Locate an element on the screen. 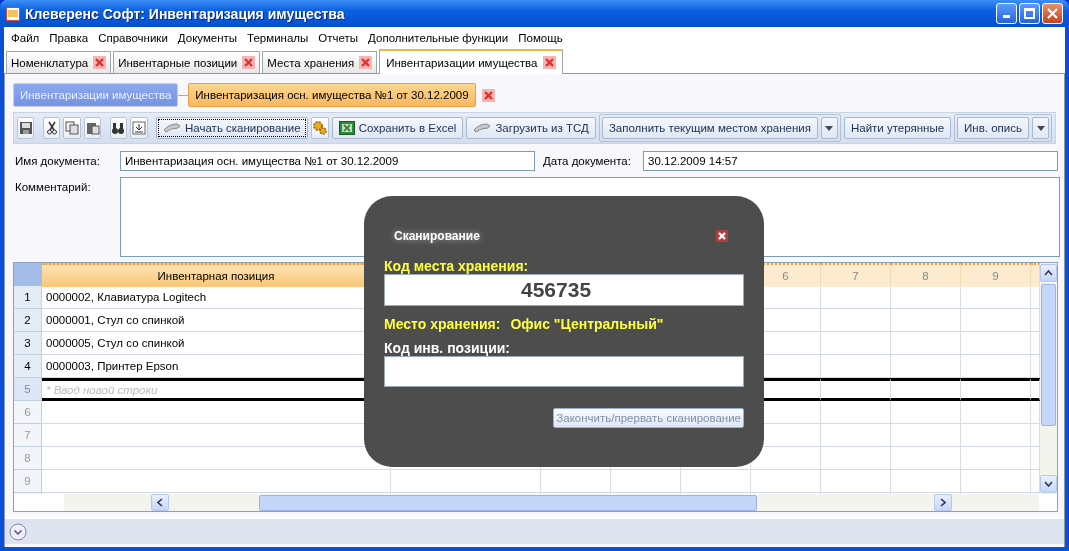 This screenshot has width=1069, height=551. window-title: Клеверенс Софт: Инвентаризация имущества is located at coordinates (185, 13).